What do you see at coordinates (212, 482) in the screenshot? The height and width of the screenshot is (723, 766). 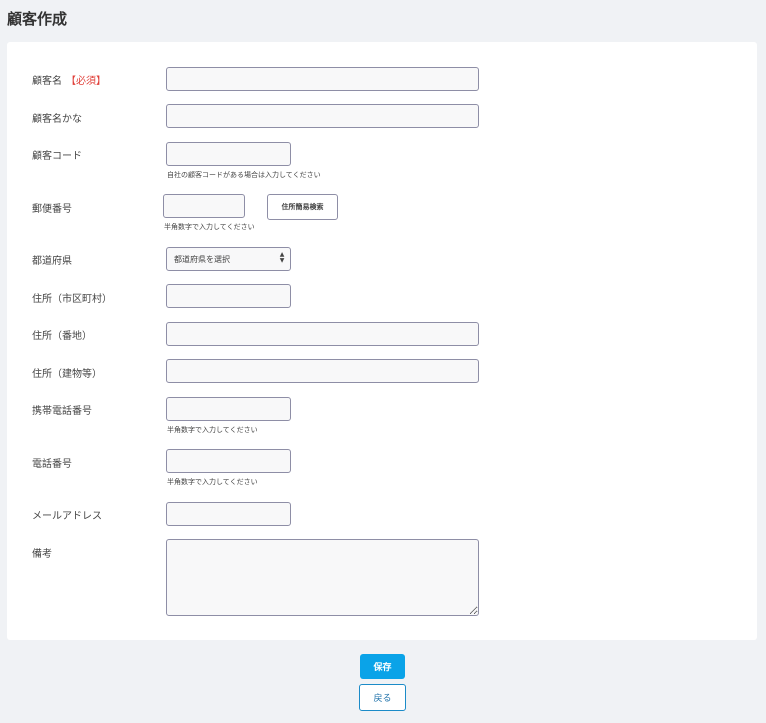 I see `phone-hint: 半角数字で入力してください` at bounding box center [212, 482].